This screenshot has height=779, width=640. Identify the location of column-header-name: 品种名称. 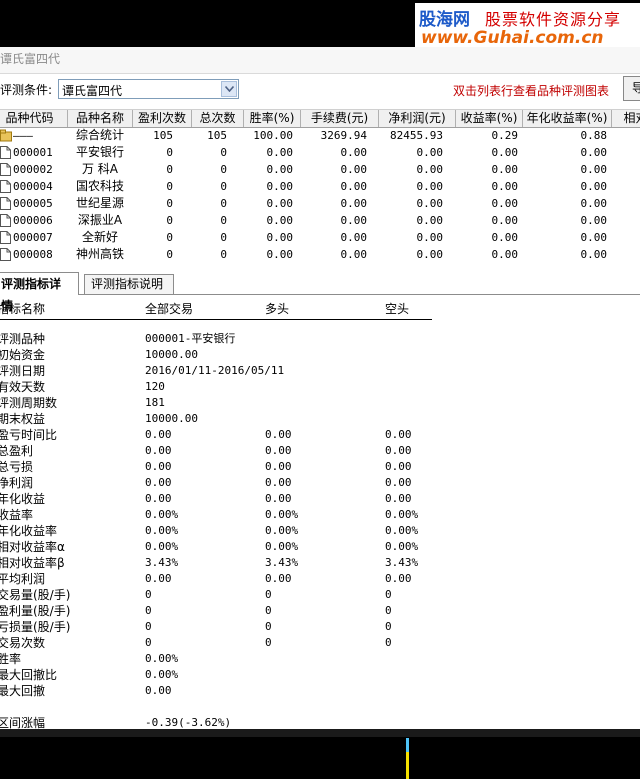
(100, 118).